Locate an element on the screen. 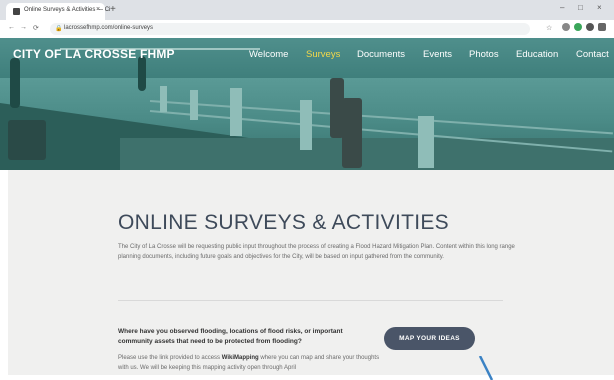 Image resolution: width=614 pixels, height=380 pixels. profile-icon is located at coordinates (602, 27).